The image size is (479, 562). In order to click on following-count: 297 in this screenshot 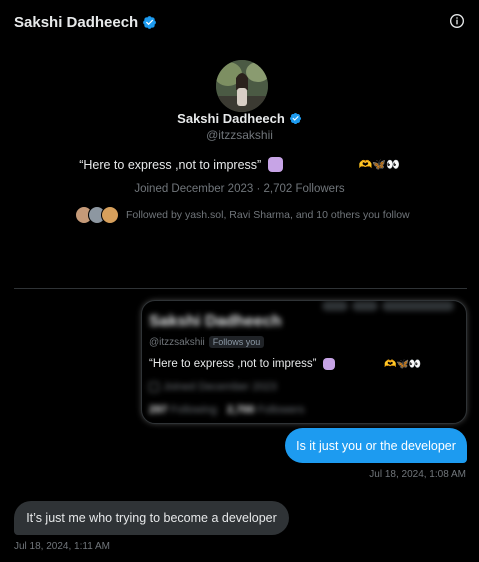, I will do `click(158, 410)`.